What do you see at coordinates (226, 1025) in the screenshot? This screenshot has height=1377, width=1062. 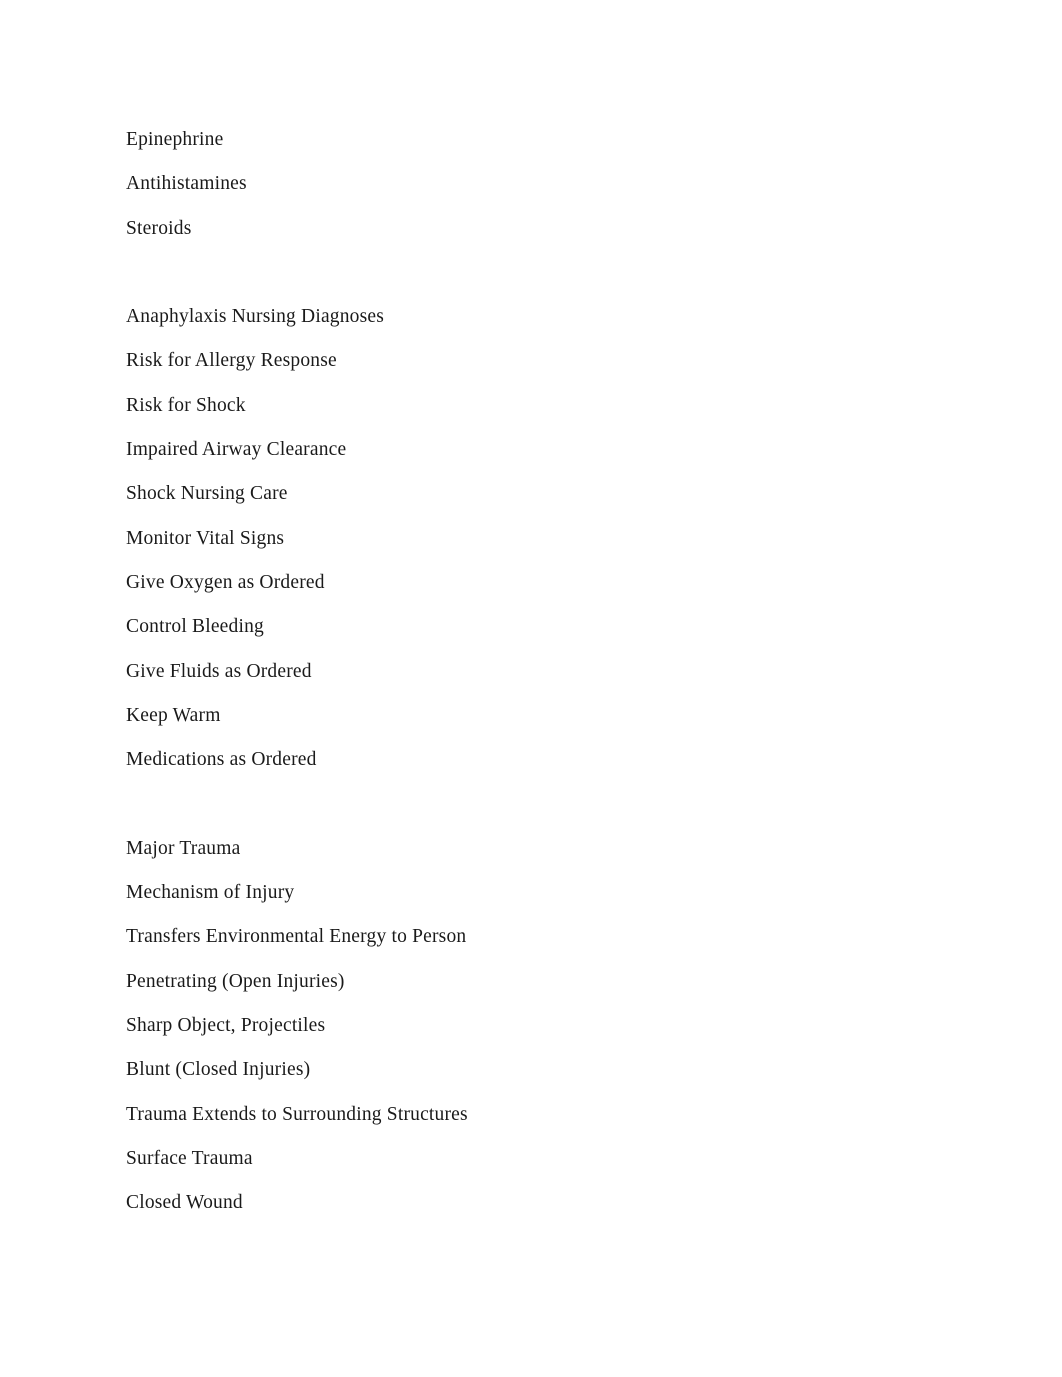 I see `text-line: Sharp Object, Projectiles` at bounding box center [226, 1025].